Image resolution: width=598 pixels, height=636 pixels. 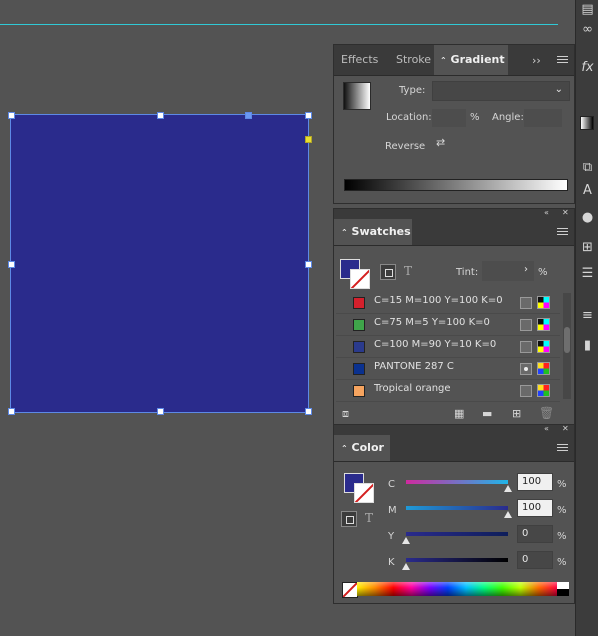 What do you see at coordinates (587, 345) in the screenshot?
I see `bookmark-icon: ▮` at bounding box center [587, 345].